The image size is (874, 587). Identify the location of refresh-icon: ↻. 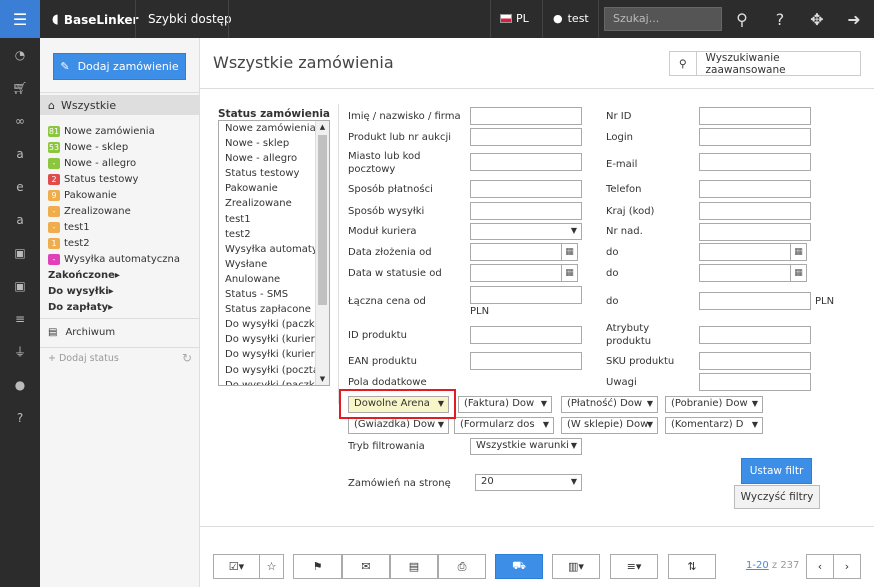
(187, 358).